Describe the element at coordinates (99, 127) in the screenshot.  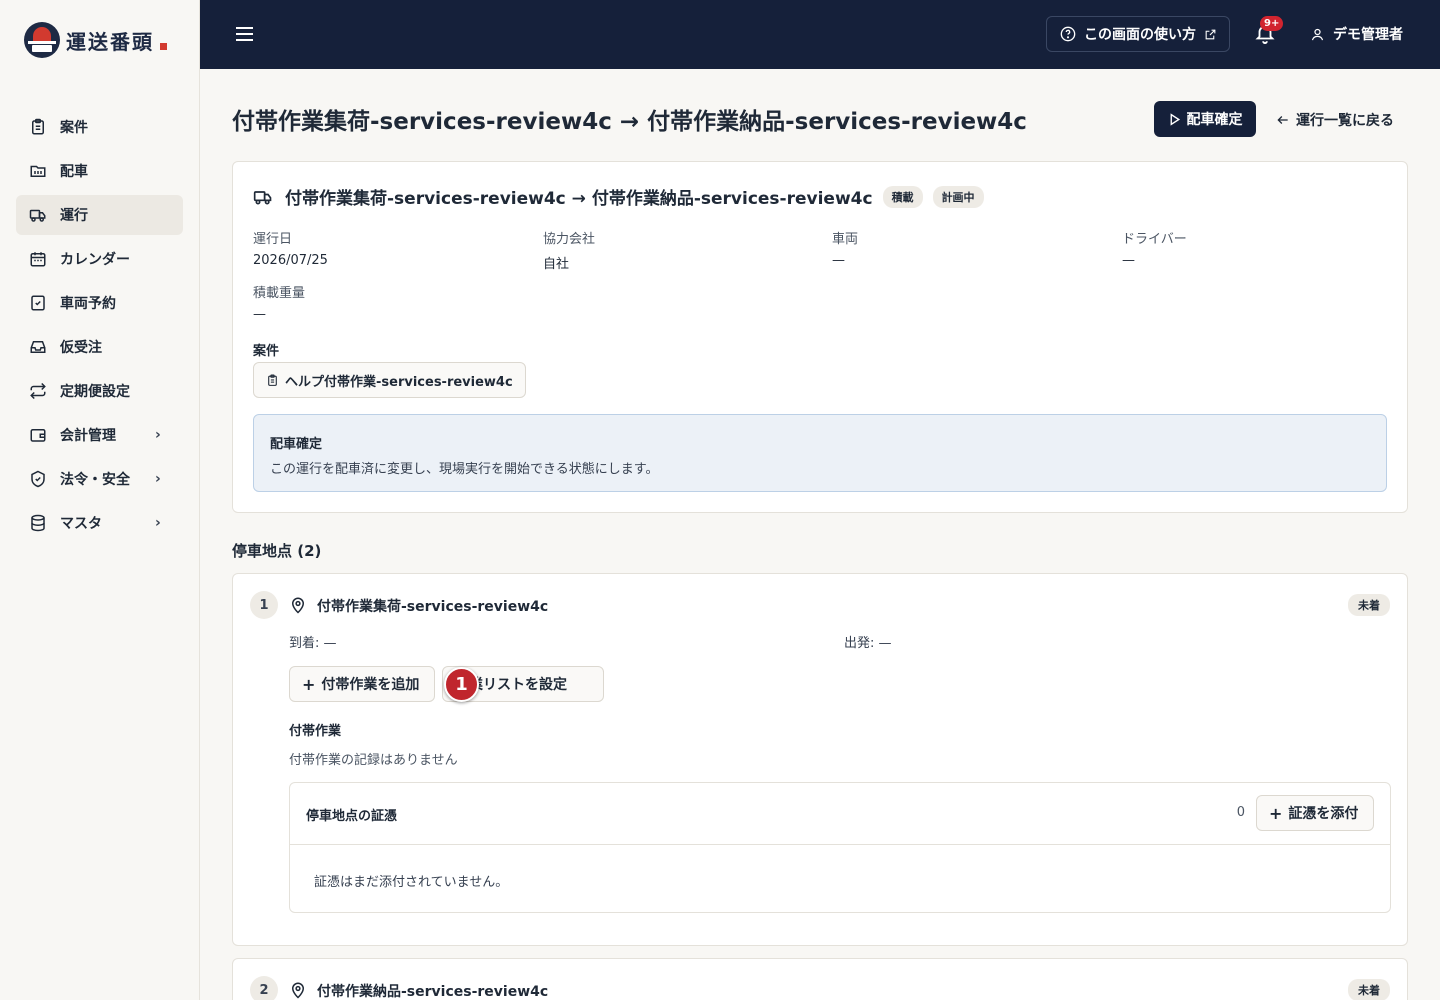
I see `sidebar-item-cases: 案件` at that location.